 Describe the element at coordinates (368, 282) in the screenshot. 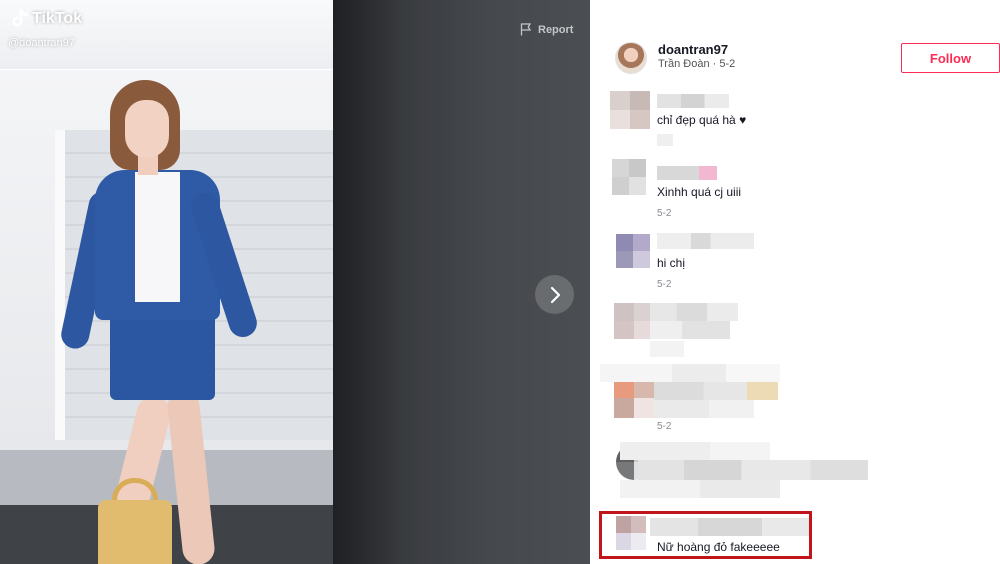

I see `backdrop-shadow` at that location.